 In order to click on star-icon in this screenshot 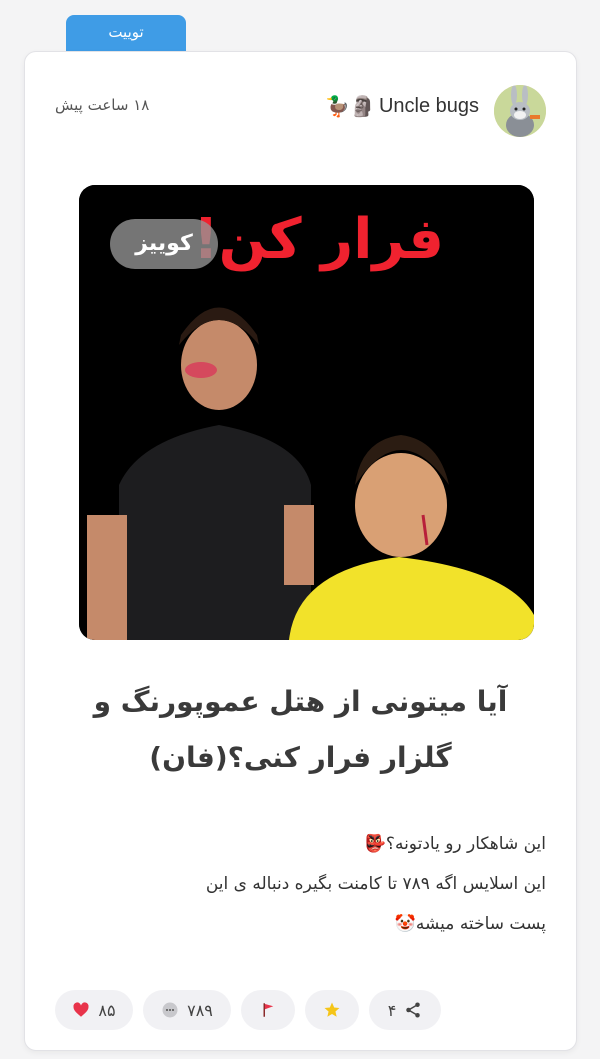, I will do `click(332, 1009)`.